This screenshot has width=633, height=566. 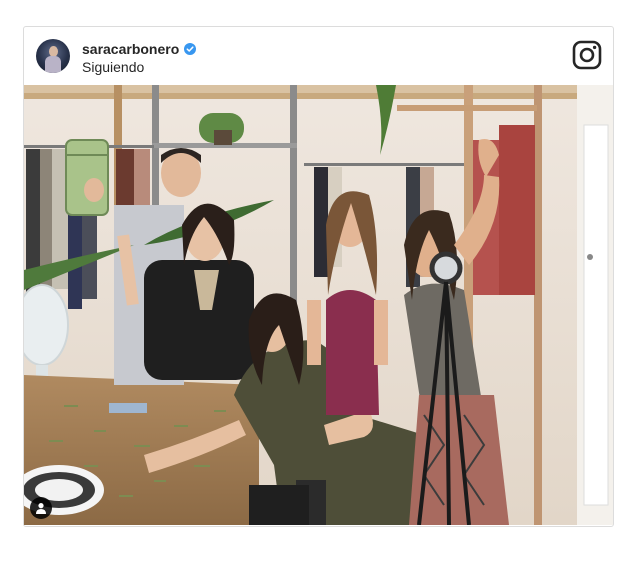 I want to click on follow-status: Siguiendo, so click(x=113, y=67).